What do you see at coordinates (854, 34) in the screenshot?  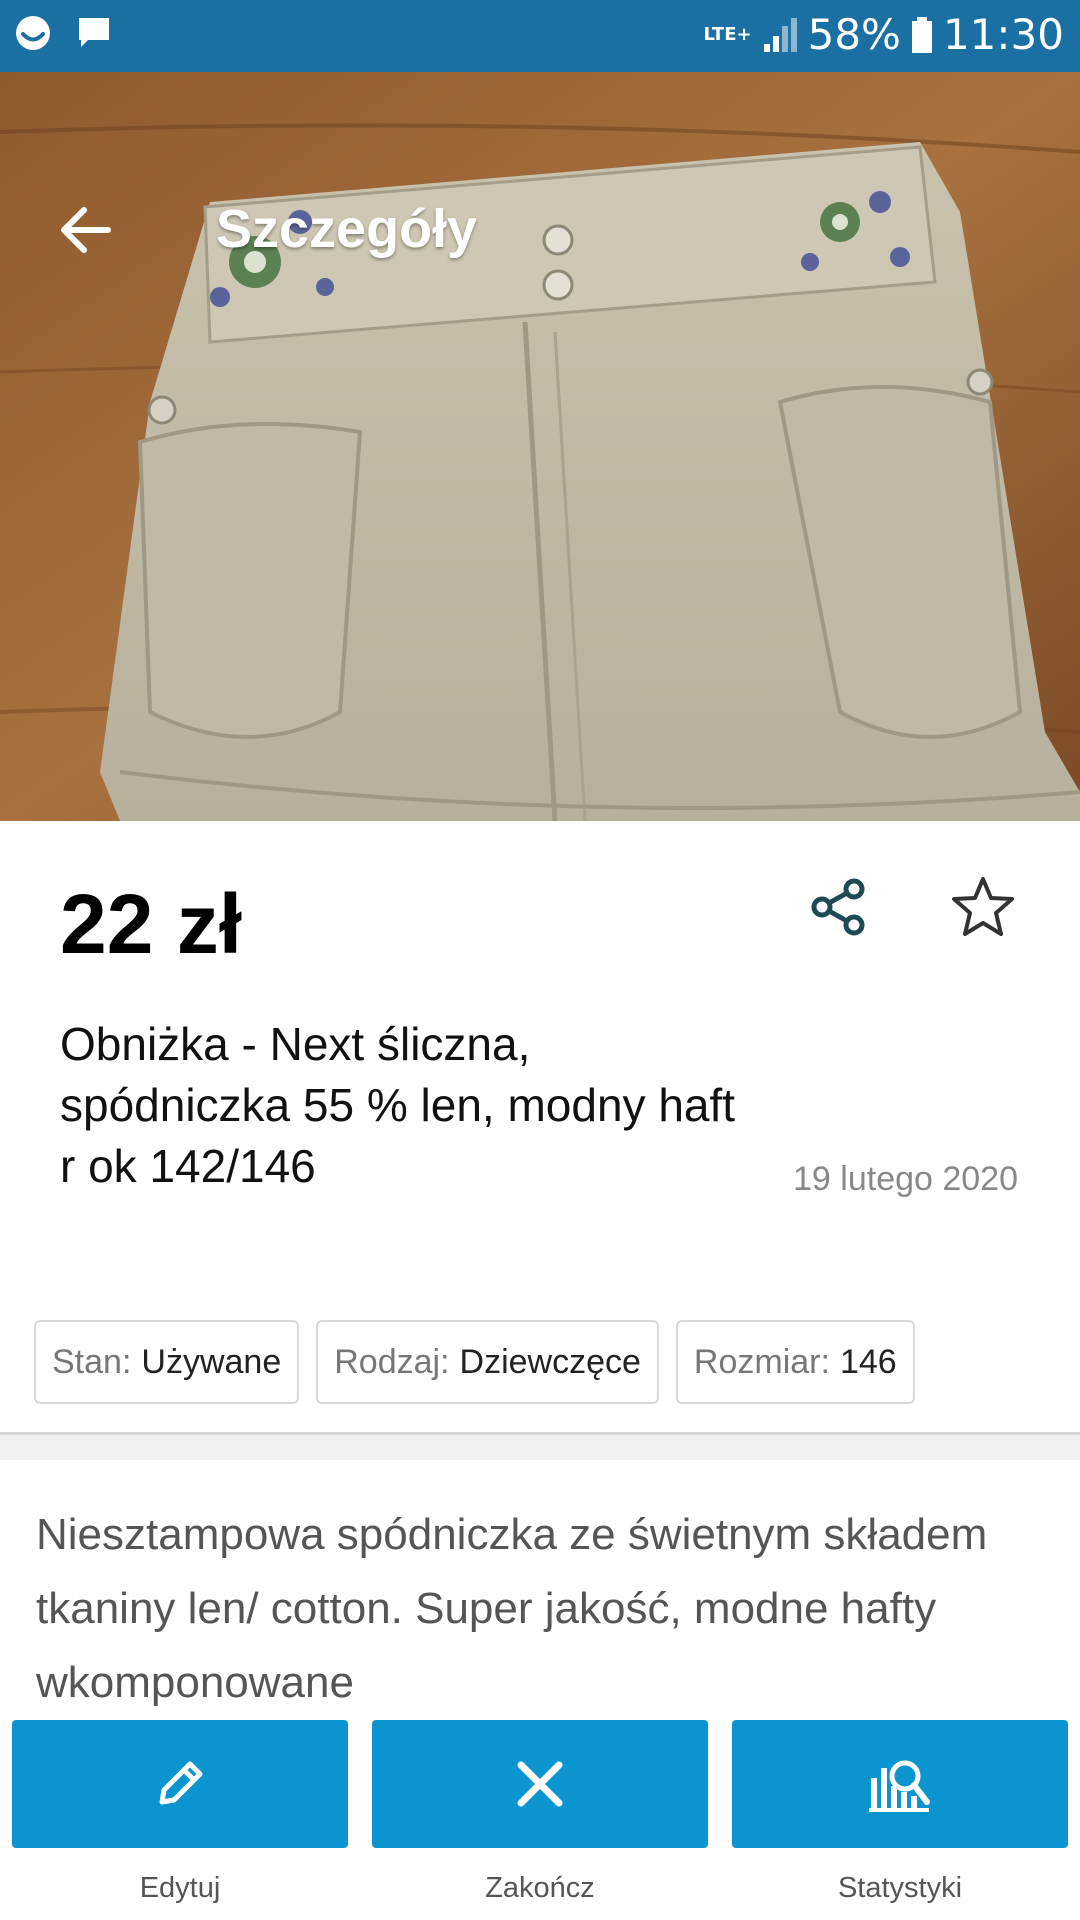 I see `battery-percent: 58%` at bounding box center [854, 34].